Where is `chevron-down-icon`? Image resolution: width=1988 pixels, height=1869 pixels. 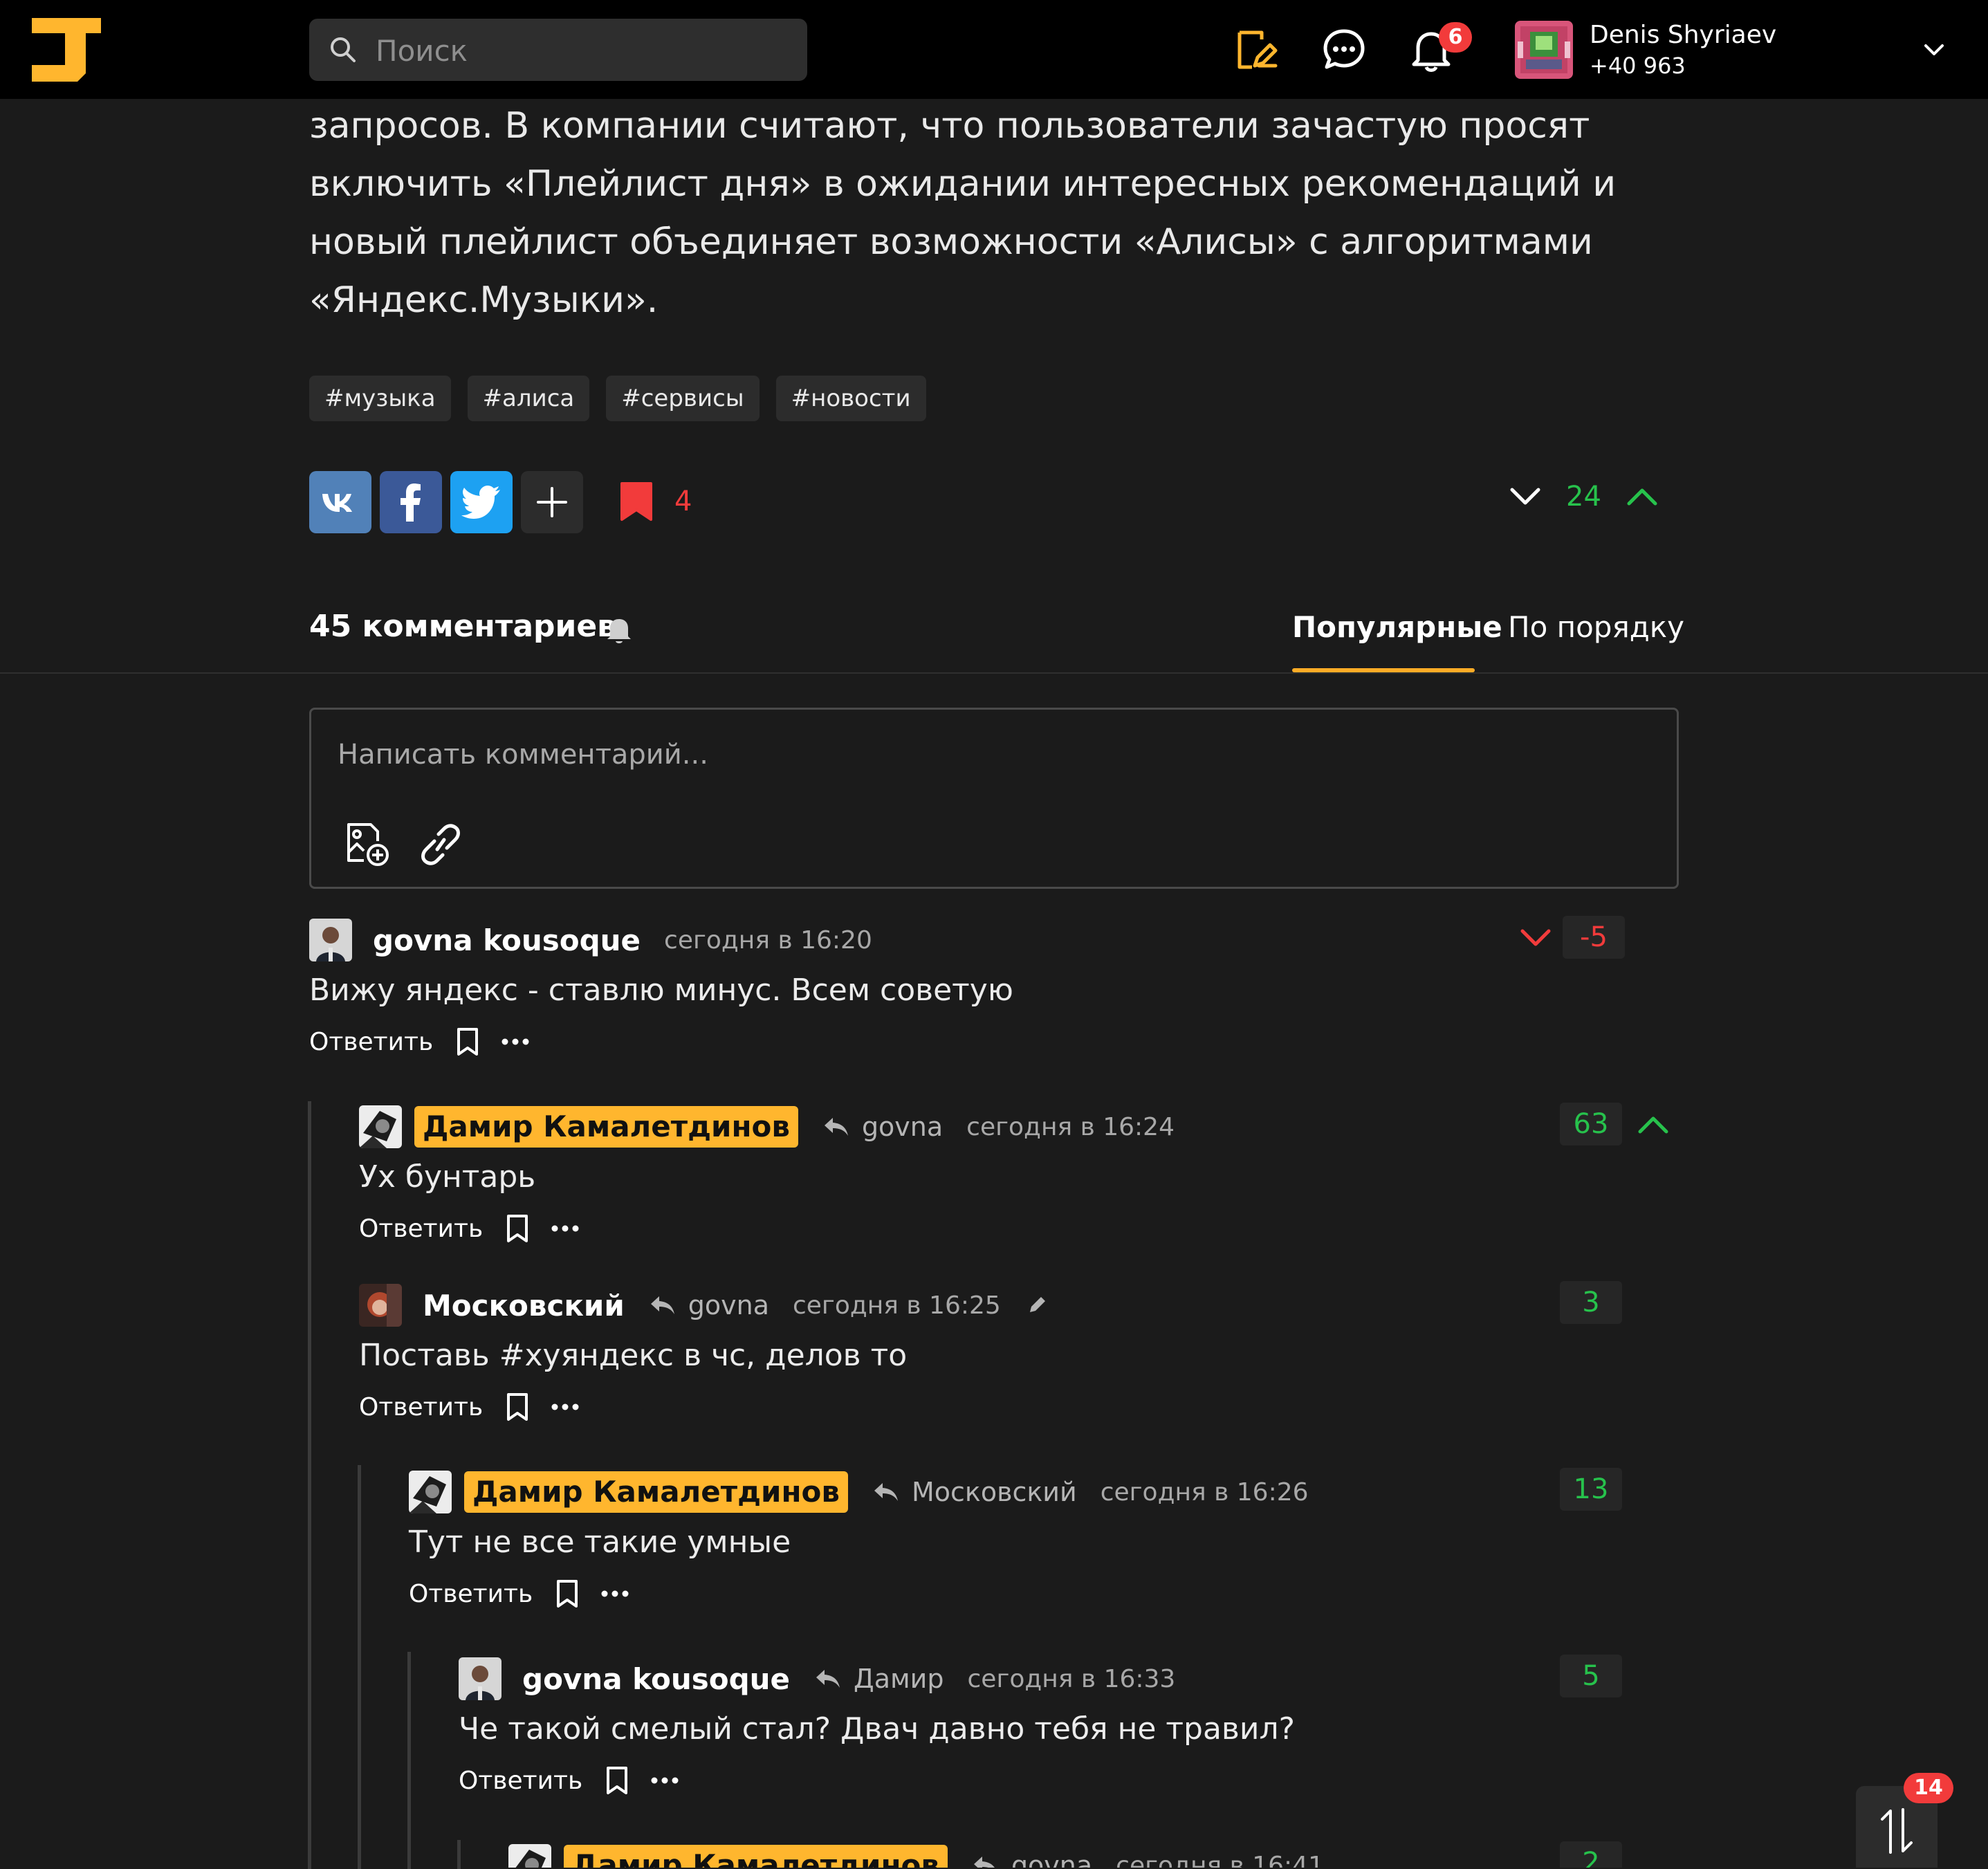
chevron-down-icon is located at coordinates (1934, 50).